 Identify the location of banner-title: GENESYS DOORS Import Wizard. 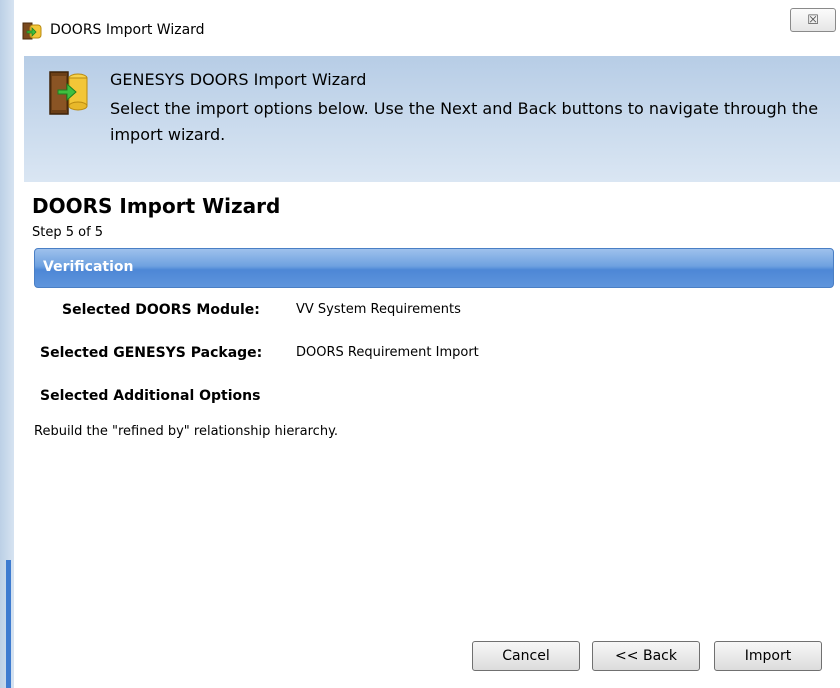
(238, 79).